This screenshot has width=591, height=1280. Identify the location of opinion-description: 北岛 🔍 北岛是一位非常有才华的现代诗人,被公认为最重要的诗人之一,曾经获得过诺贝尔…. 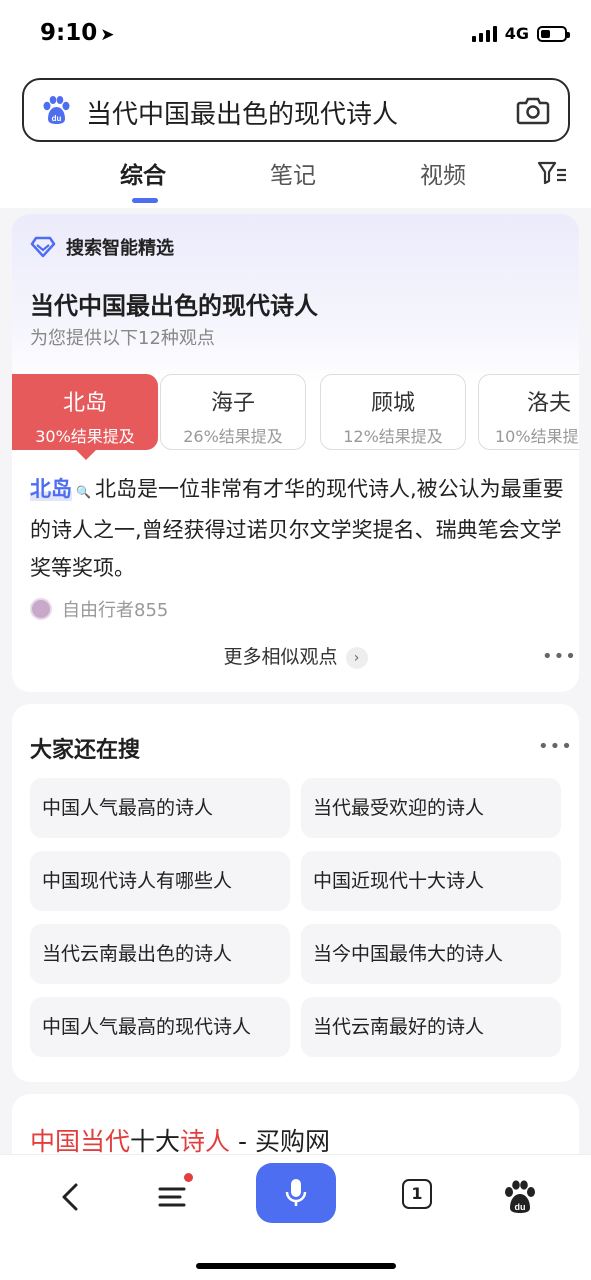
(297, 528).